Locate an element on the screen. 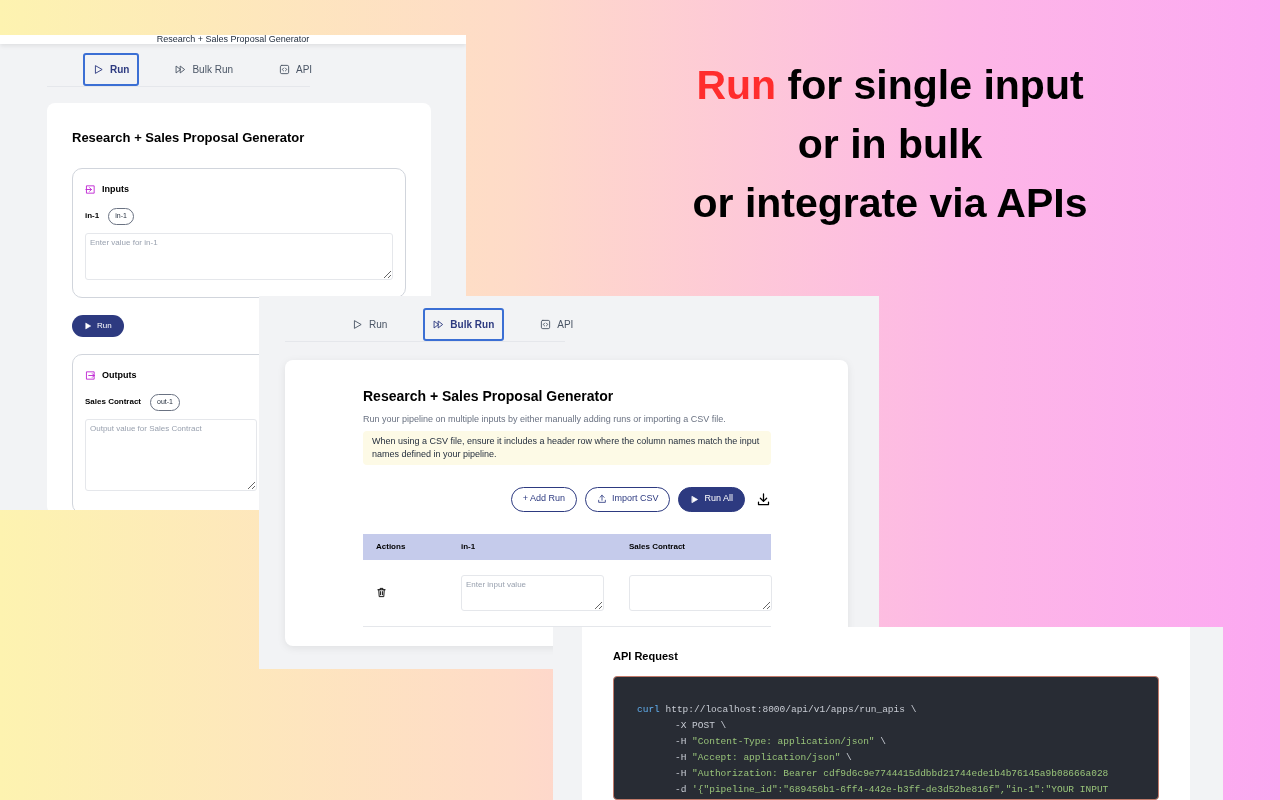 The image size is (1280, 800). run-all-button: Run All is located at coordinates (711, 499).